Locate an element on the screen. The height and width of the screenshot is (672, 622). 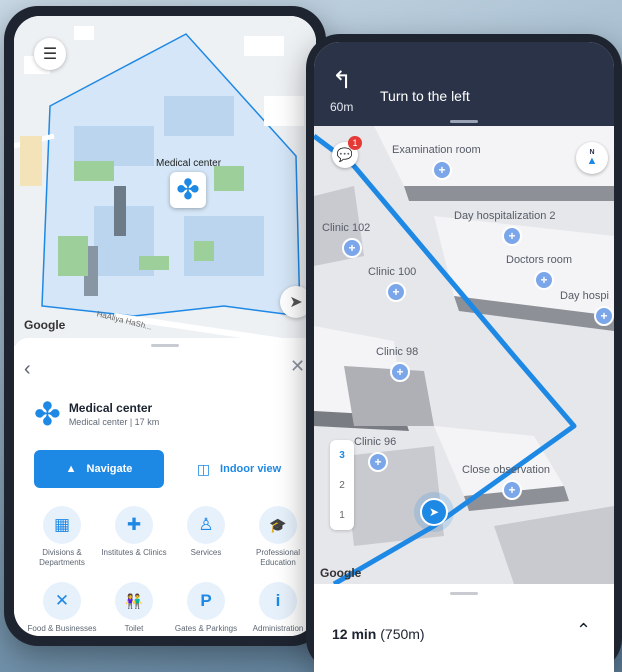
hamburger-icon: ☰ is located at coordinates (50, 54).